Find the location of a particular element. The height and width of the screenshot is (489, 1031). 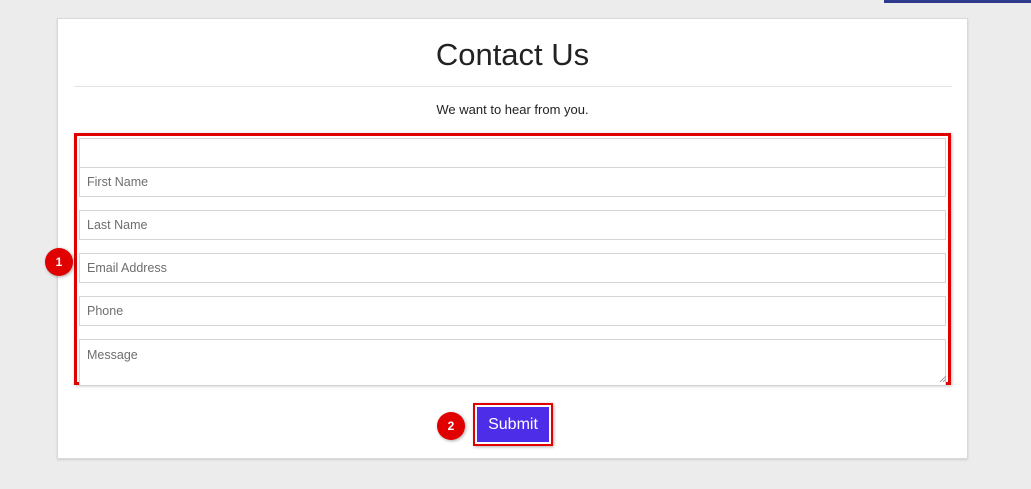

hidden-input-field is located at coordinates (512, 153).